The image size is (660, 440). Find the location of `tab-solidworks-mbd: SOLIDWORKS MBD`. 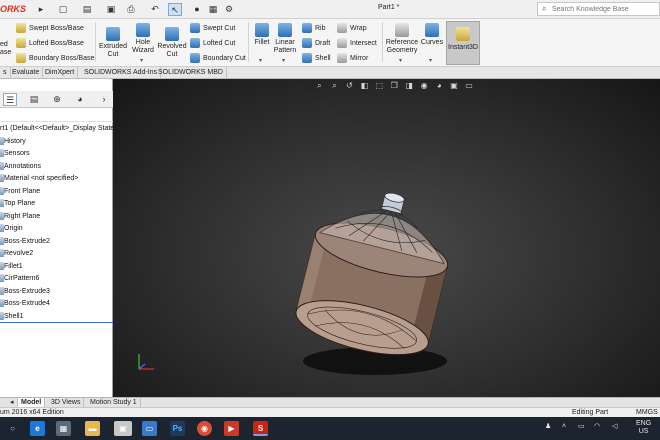

tab-solidworks-mbd: SOLIDWORKS MBD is located at coordinates (191, 73).